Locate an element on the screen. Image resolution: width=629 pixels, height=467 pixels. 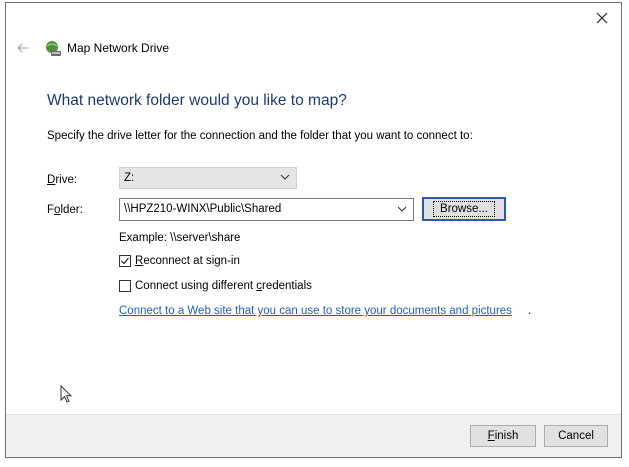
close-icon is located at coordinates (602, 18).